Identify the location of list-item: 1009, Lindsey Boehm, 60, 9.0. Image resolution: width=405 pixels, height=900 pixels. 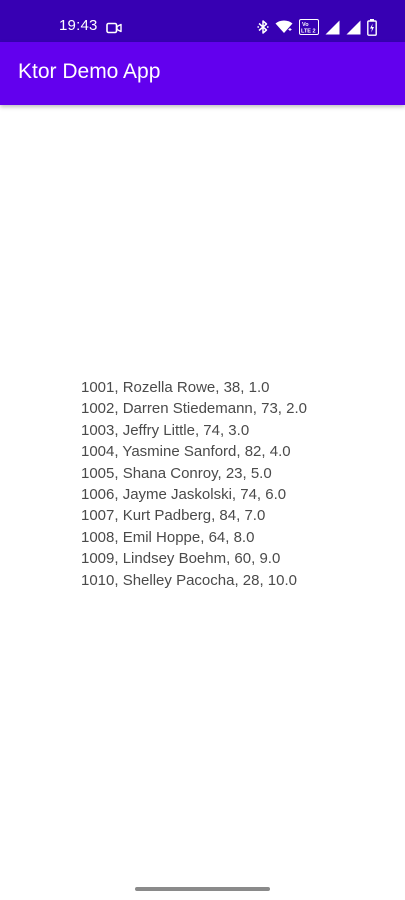
(181, 559).